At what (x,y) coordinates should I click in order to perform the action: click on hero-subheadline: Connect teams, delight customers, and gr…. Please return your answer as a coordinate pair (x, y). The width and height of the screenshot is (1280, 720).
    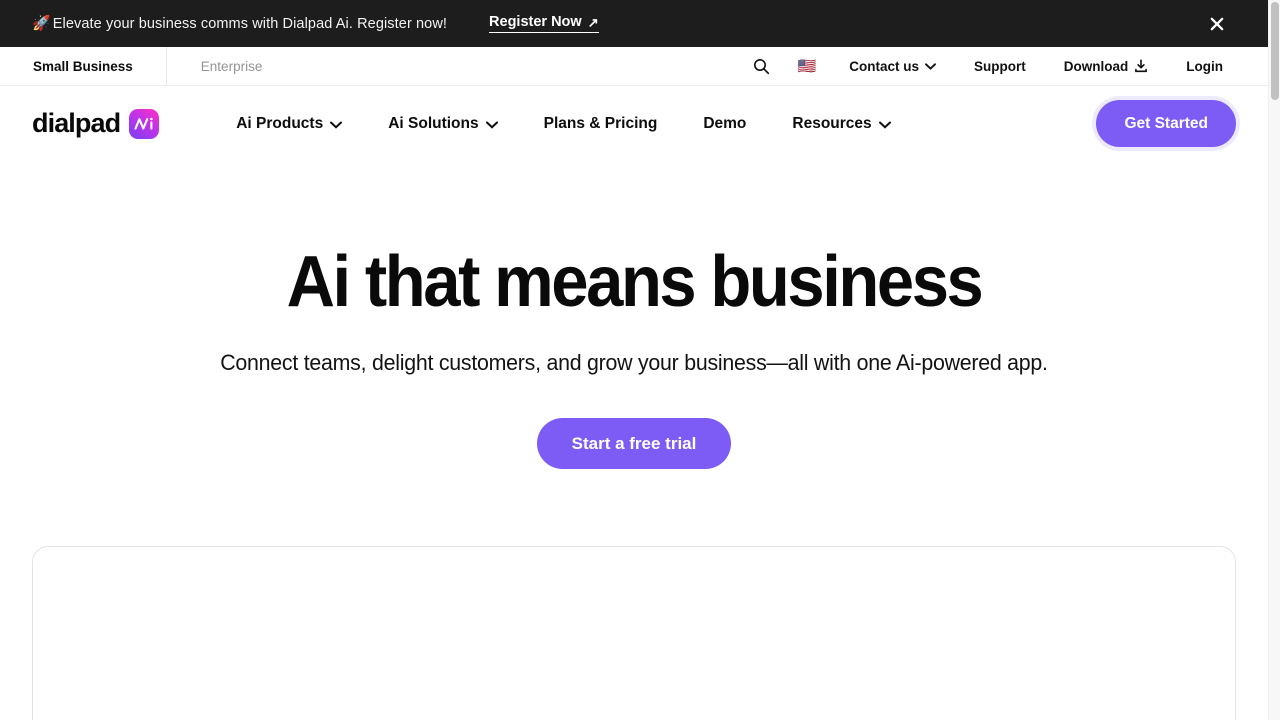
    Looking at the image, I should click on (634, 363).